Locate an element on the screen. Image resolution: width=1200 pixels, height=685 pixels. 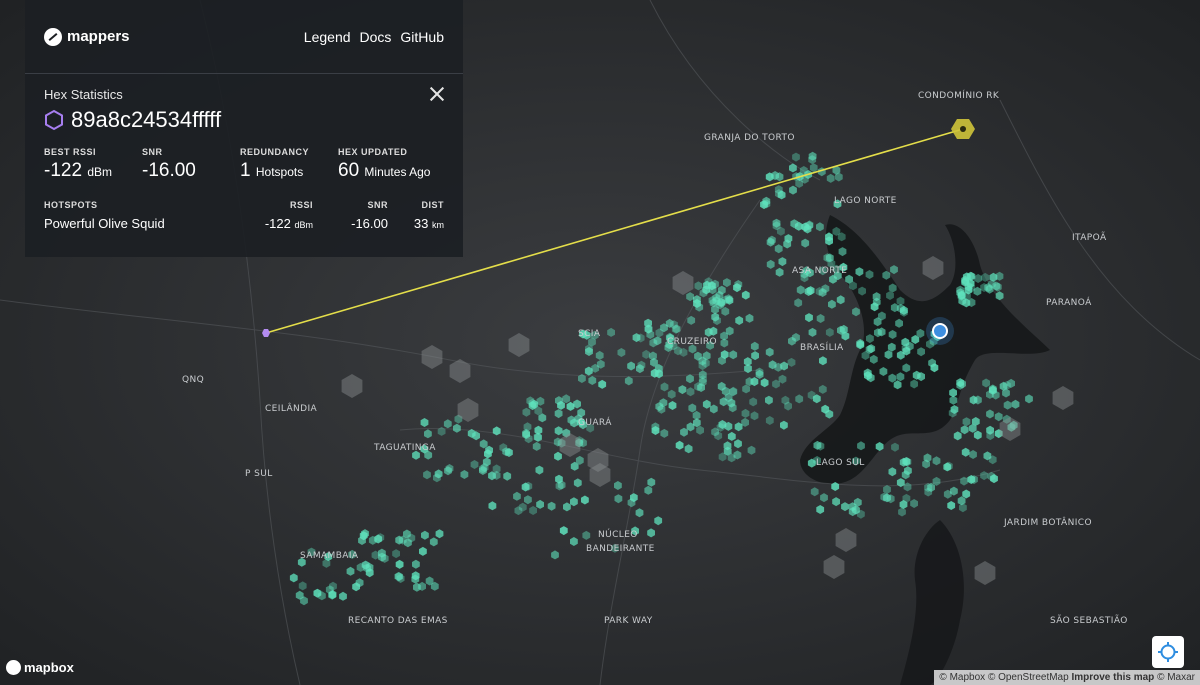
metric-value-row: 1 Hotspots is located at coordinates (289, 171).